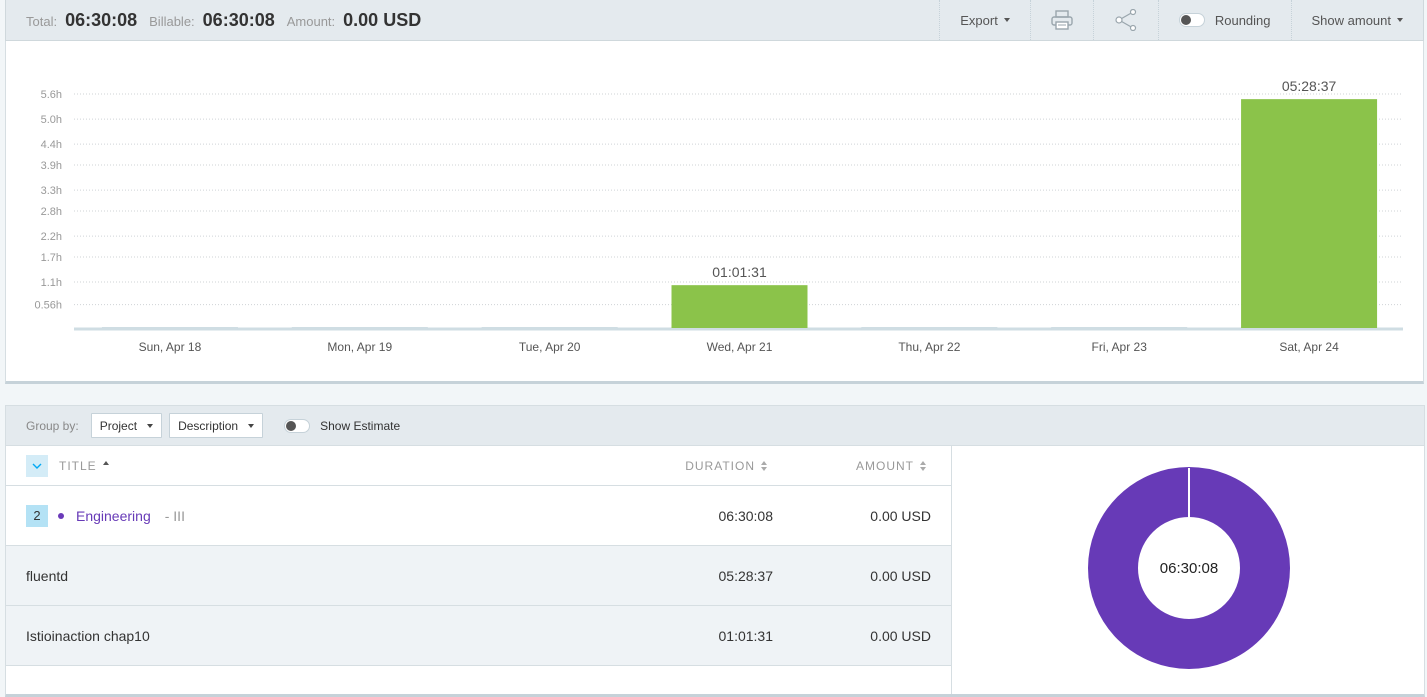 The image size is (1427, 697). What do you see at coordinates (113, 515) in the screenshot?
I see `project-name: Engineering` at bounding box center [113, 515].